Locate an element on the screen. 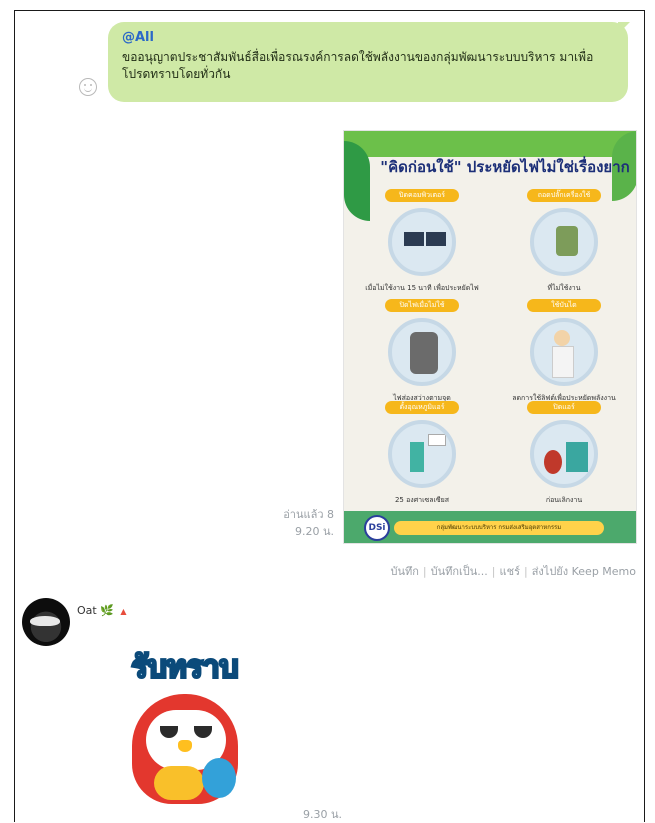 Image resolution: width=655 pixels, height=823 pixels. sticker: รับทราบ is located at coordinates (185, 730).